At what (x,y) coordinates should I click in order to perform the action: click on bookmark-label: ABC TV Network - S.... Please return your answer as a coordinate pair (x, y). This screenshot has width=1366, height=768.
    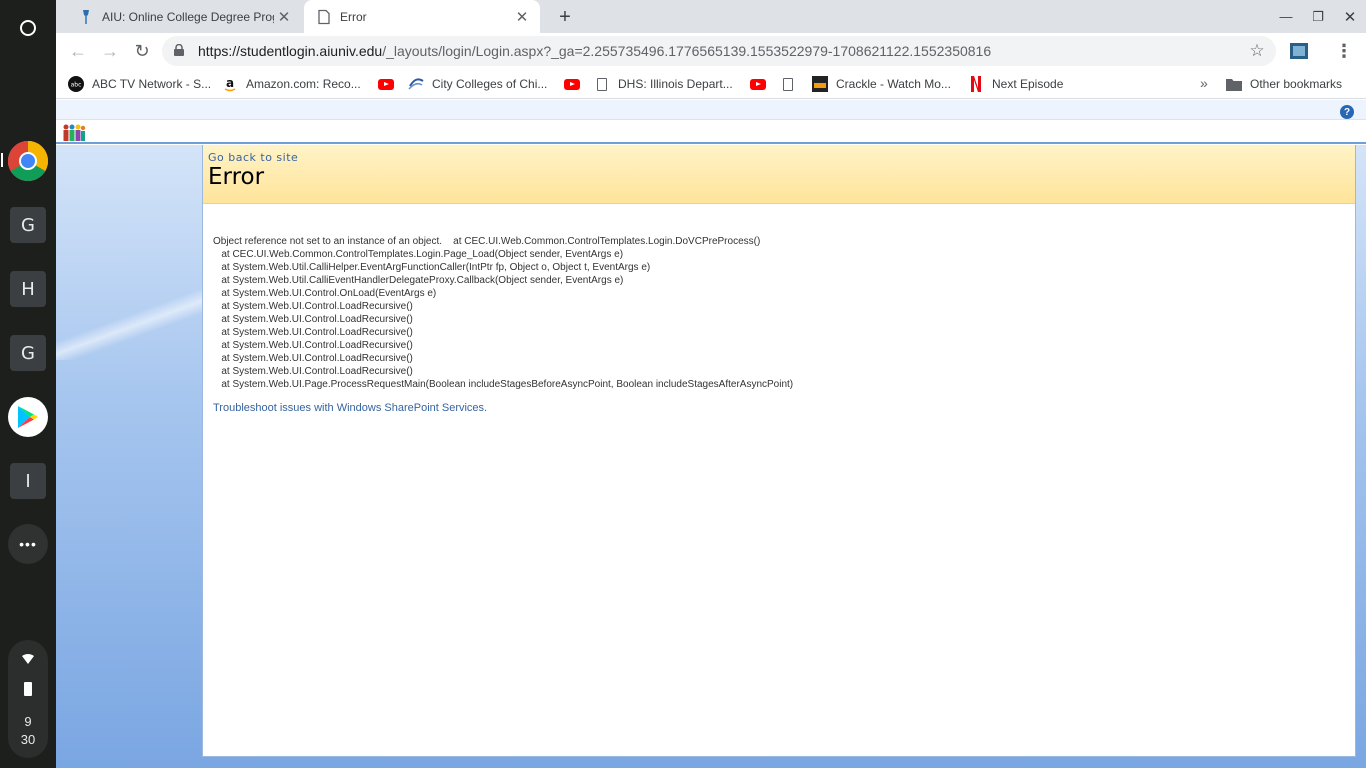
    Looking at the image, I should click on (152, 84).